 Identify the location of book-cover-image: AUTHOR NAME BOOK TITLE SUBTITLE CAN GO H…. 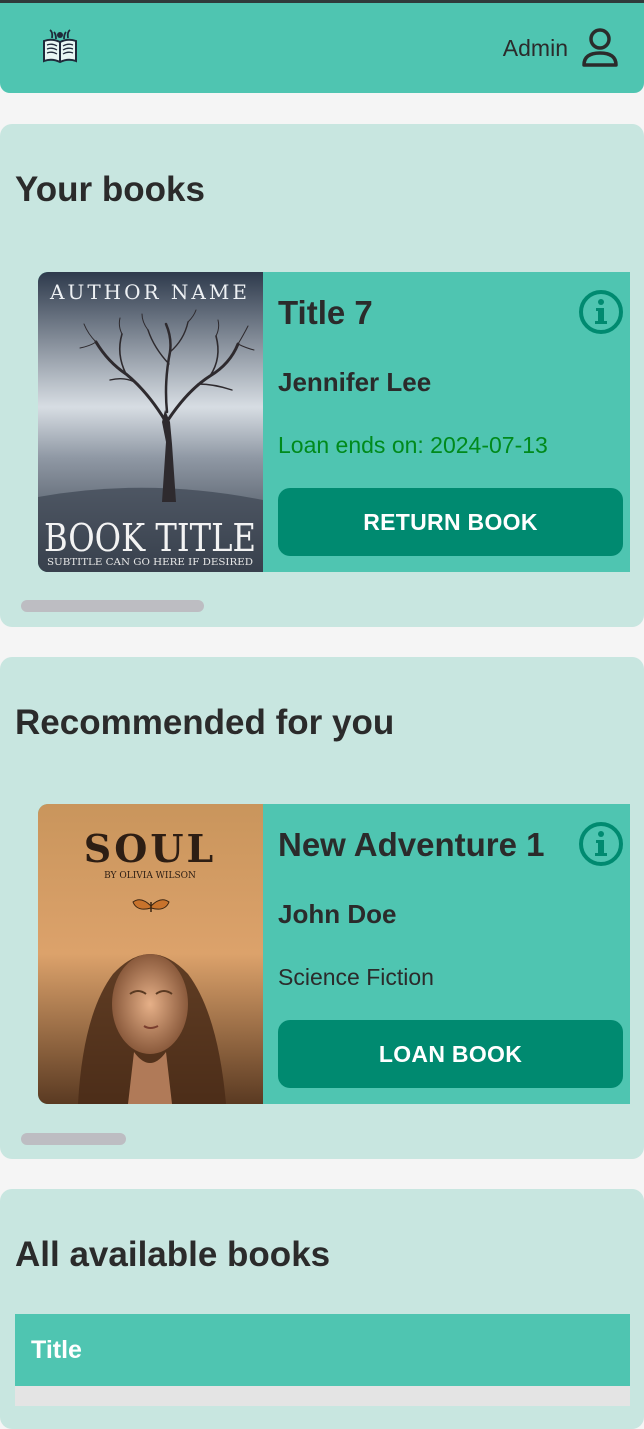
(150, 422).